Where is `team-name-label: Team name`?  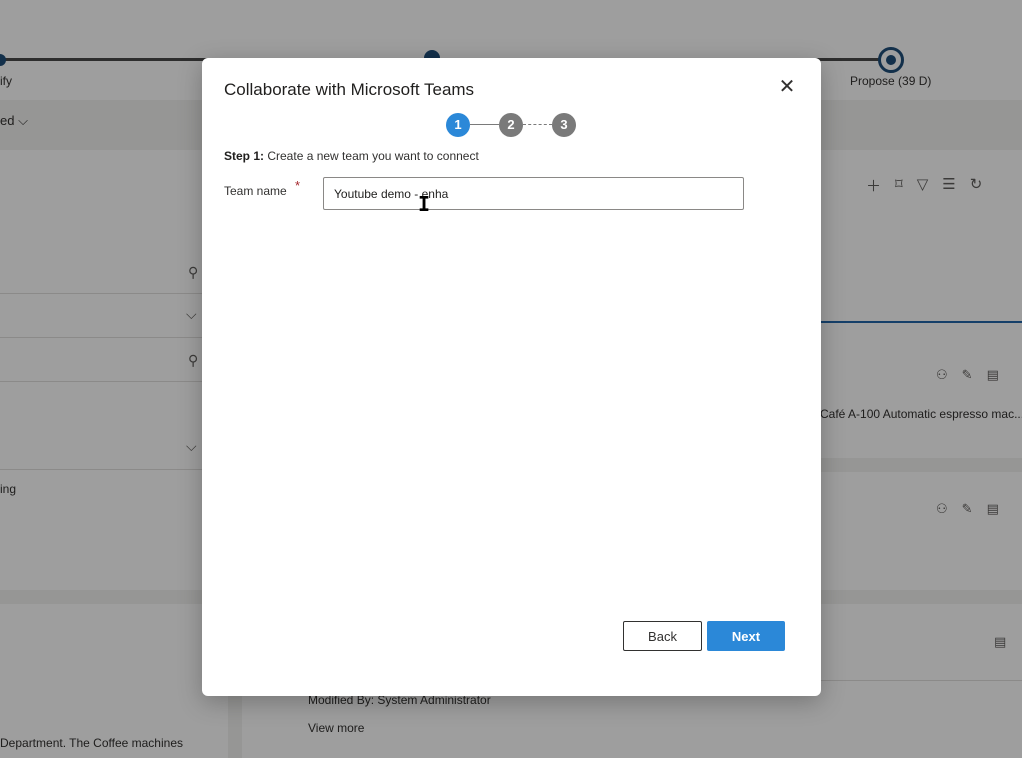
team-name-label: Team name is located at coordinates (255, 191).